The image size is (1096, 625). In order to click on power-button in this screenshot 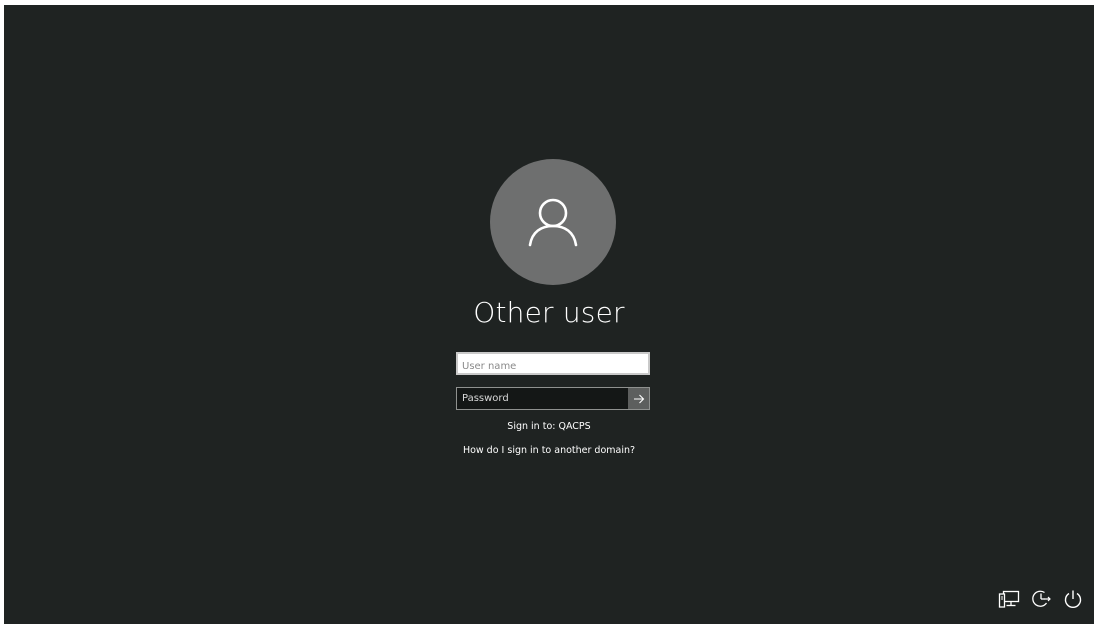, I will do `click(1073, 599)`.